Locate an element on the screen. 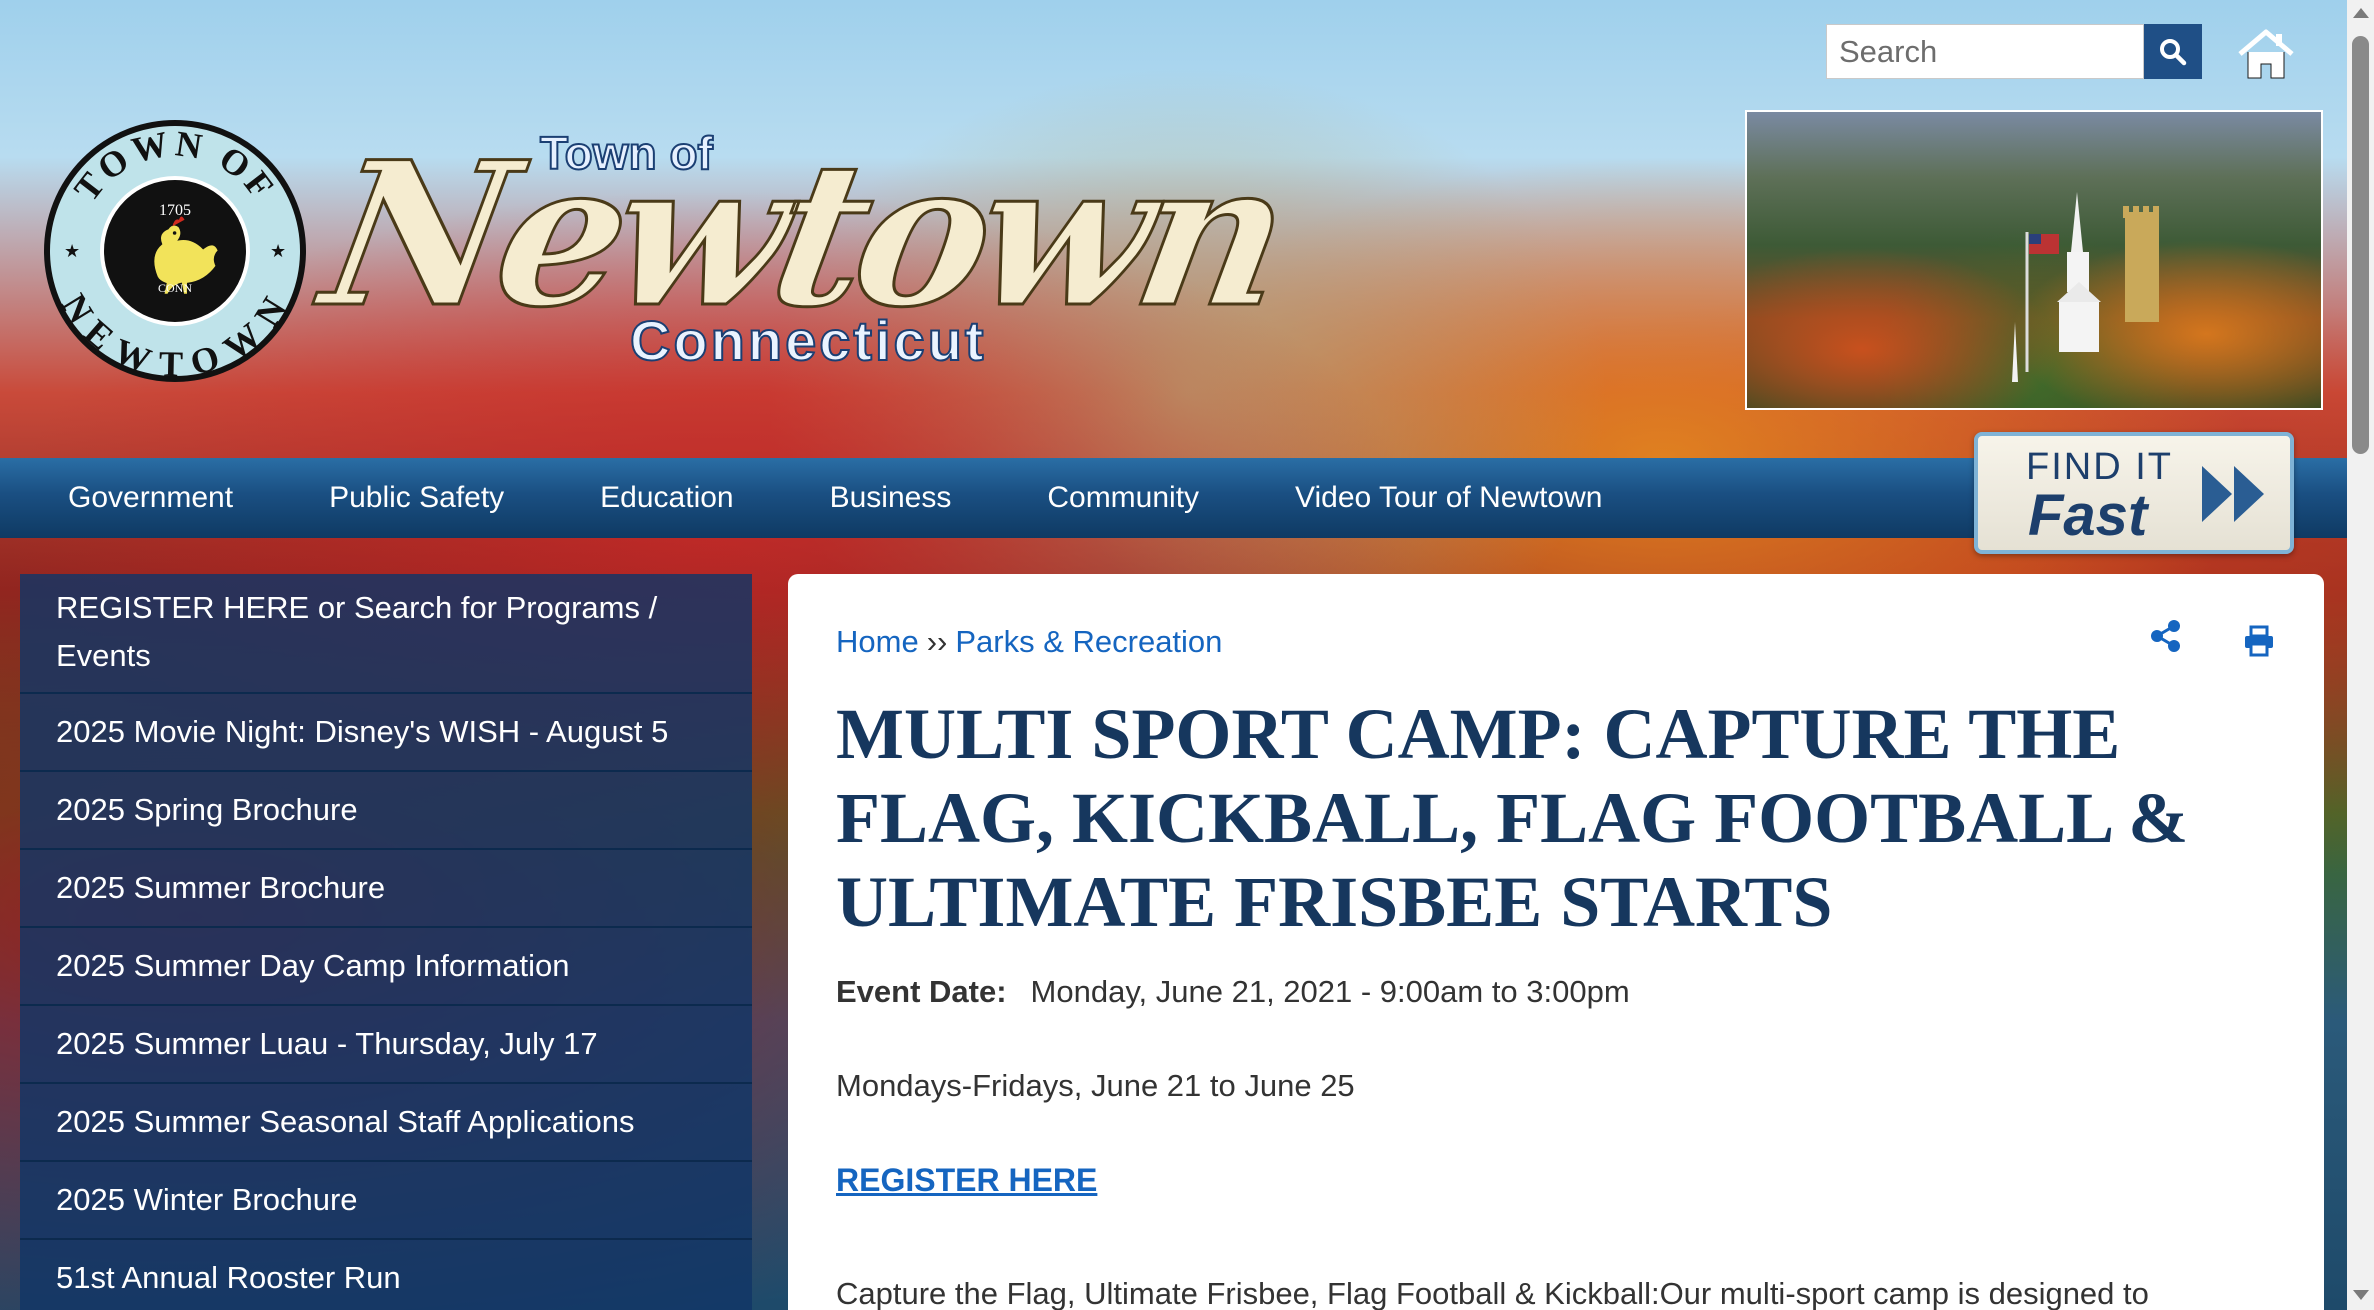 This screenshot has height=1310, width=2374. newtown-wordmark: Town of Newtown Connecticut is located at coordinates (802, 252).